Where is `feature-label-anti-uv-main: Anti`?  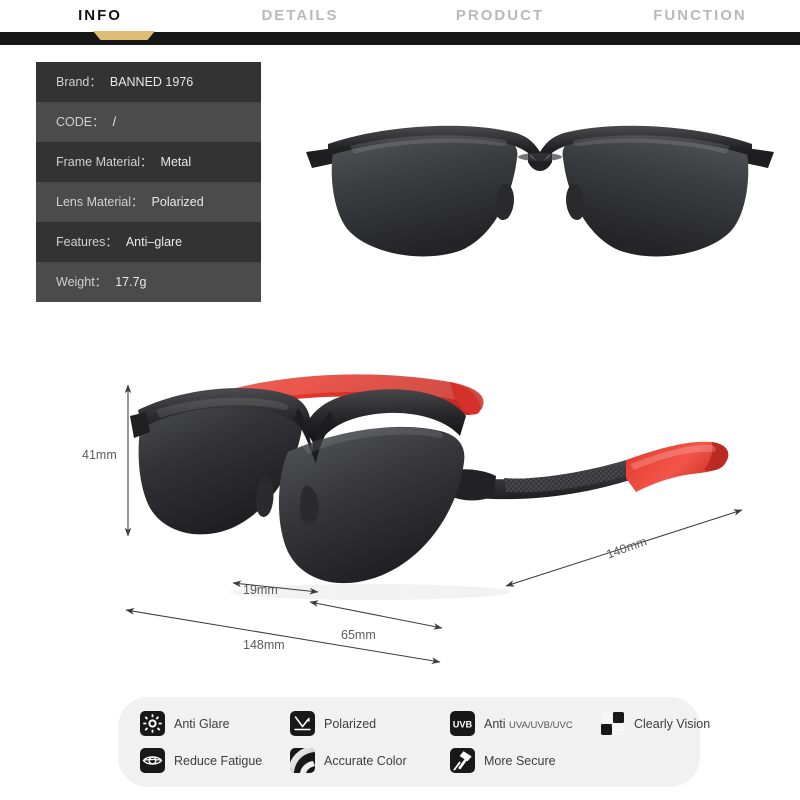 feature-label-anti-uv-main: Anti is located at coordinates (497, 723).